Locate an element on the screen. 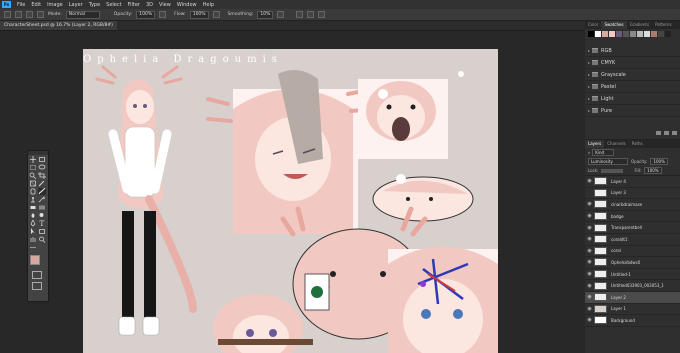  zoom-tool-icon is located at coordinates (42, 239).